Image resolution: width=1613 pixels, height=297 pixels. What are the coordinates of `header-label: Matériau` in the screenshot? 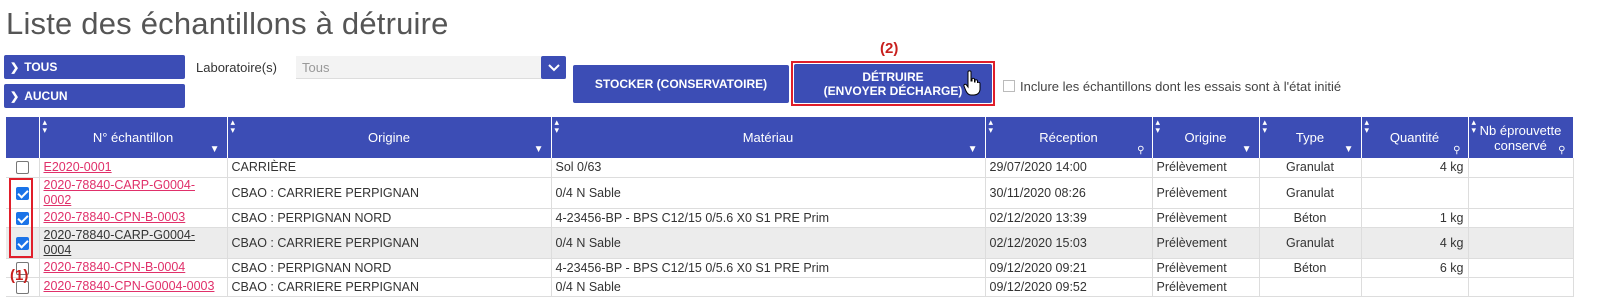 It's located at (768, 137).